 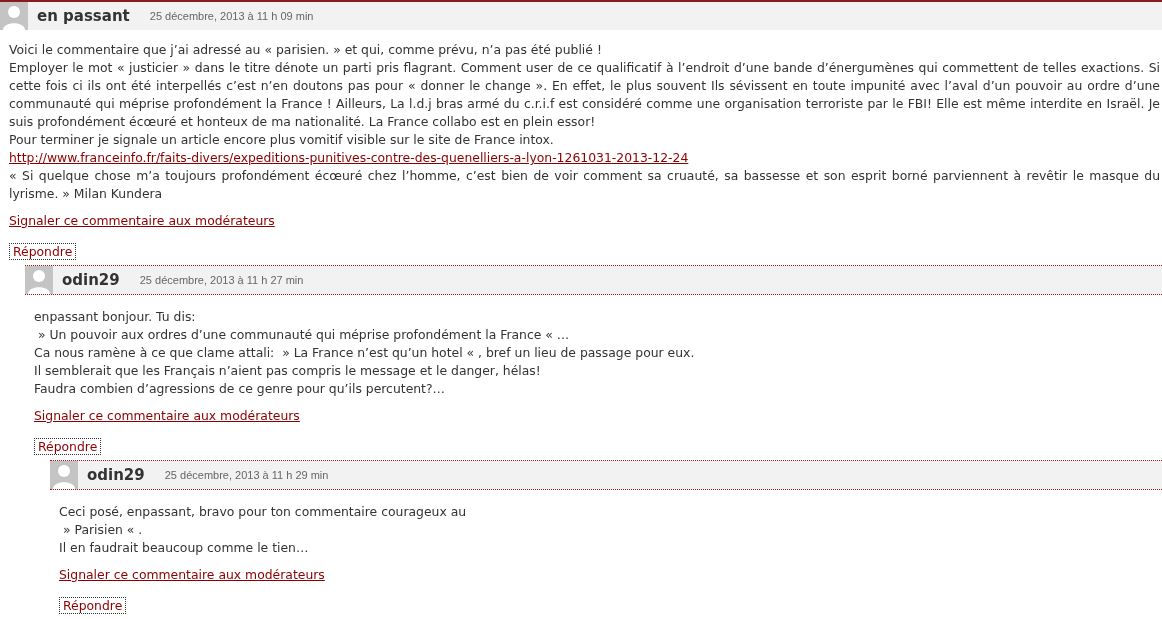 What do you see at coordinates (288, 371) in the screenshot?
I see `comment-text: Il semblerait que les Français n’aient pas compris le message et le danger, hélas!` at bounding box center [288, 371].